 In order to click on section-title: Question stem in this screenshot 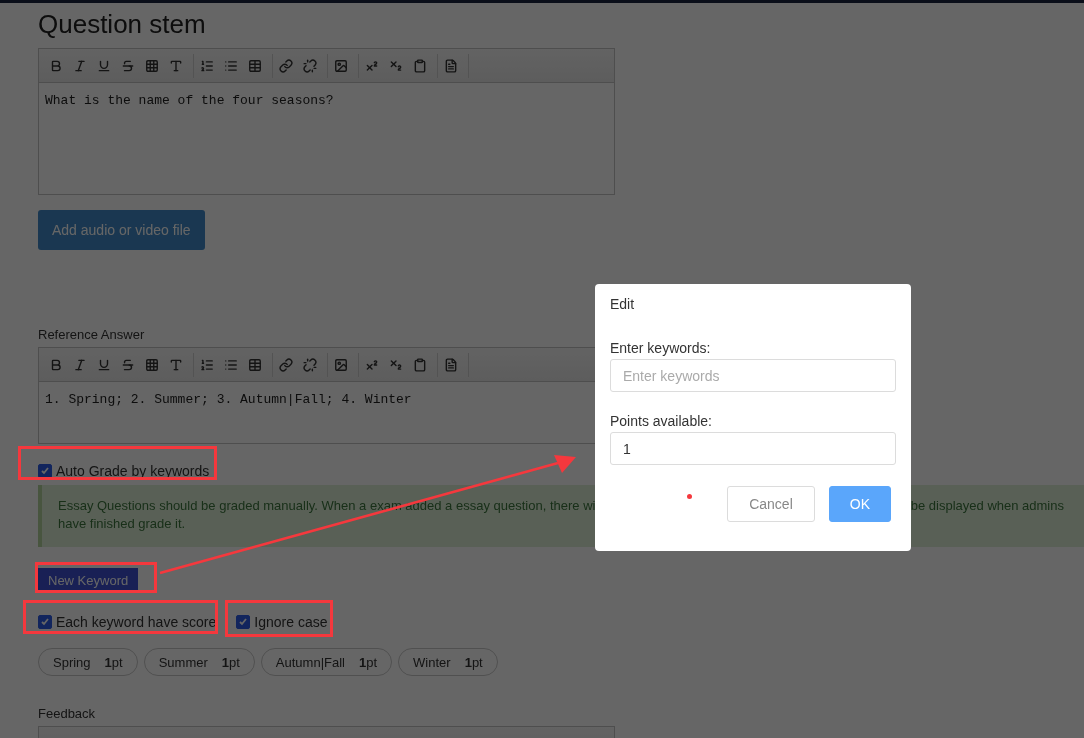, I will do `click(122, 24)`.